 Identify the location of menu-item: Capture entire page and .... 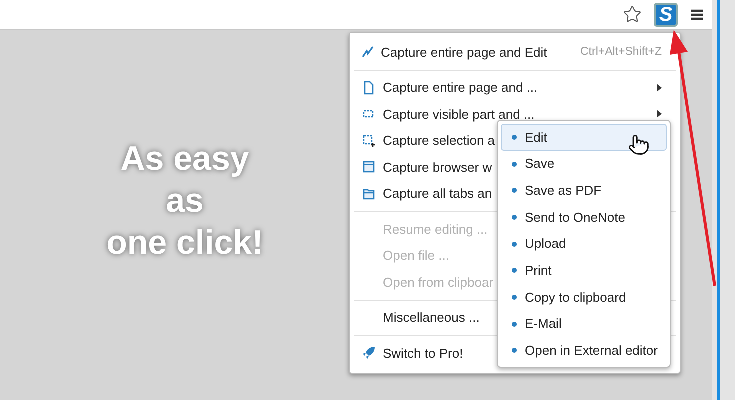
(515, 87).